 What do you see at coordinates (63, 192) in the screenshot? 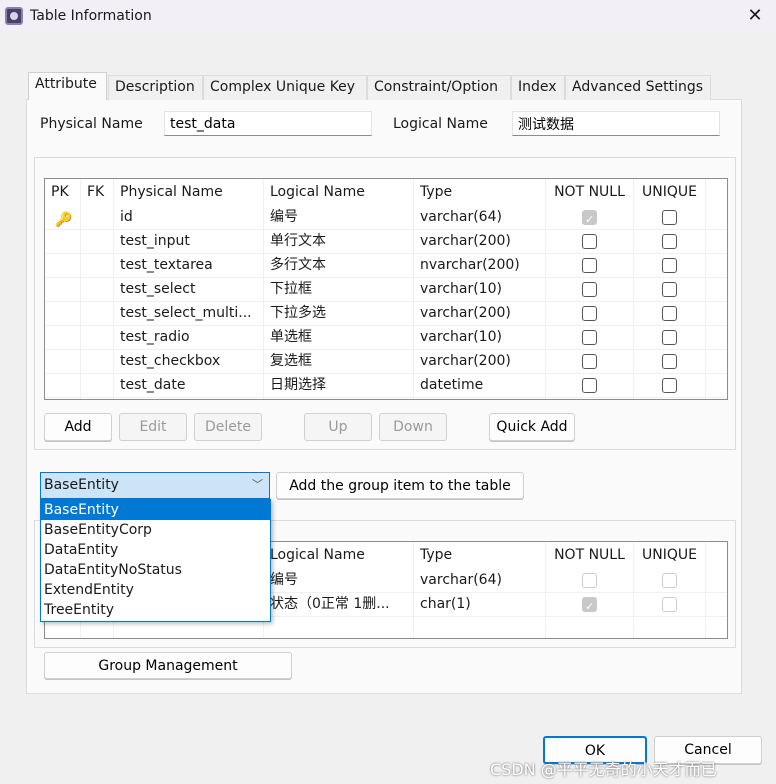
I see `column-header: PK` at bounding box center [63, 192].